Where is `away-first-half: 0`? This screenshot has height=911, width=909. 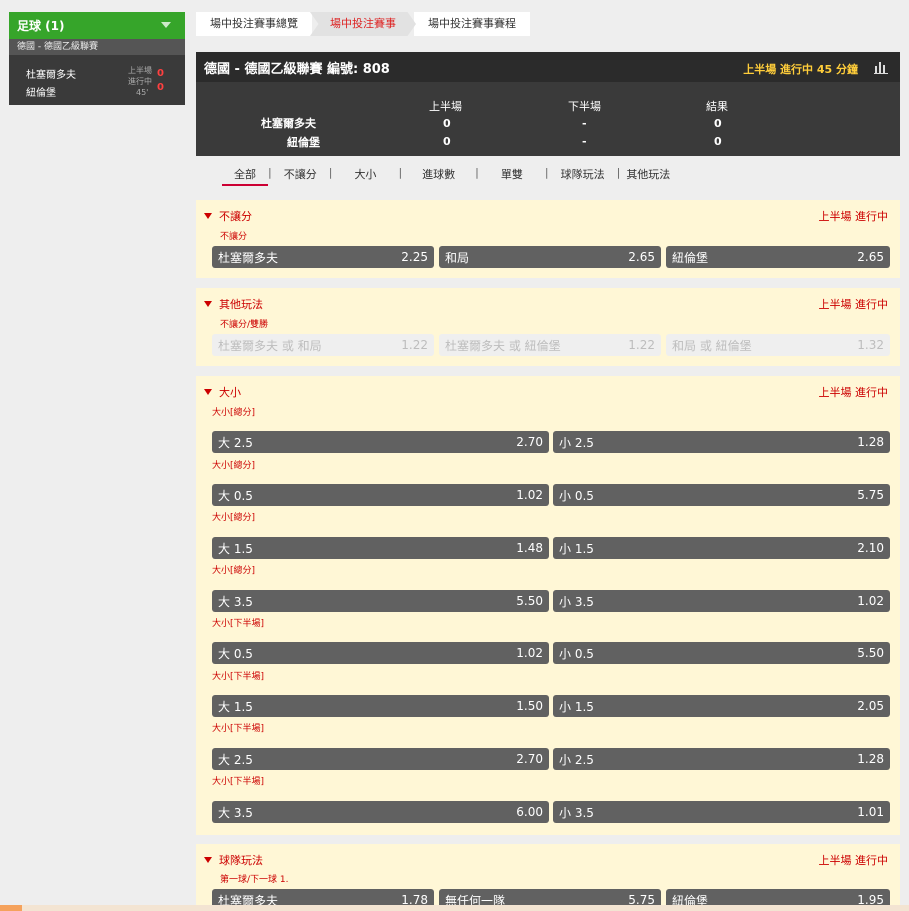
away-first-half: 0 is located at coordinates (447, 141).